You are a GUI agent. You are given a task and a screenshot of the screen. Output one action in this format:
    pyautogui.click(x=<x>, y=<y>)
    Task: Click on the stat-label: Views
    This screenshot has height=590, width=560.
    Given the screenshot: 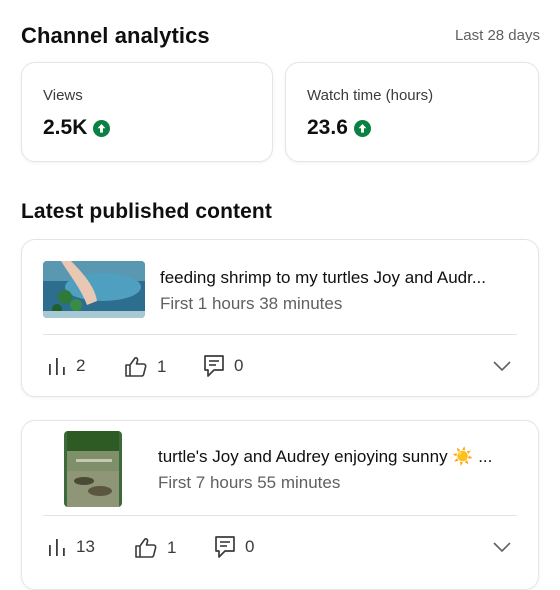 What is the action you would take?
    pyautogui.click(x=63, y=95)
    